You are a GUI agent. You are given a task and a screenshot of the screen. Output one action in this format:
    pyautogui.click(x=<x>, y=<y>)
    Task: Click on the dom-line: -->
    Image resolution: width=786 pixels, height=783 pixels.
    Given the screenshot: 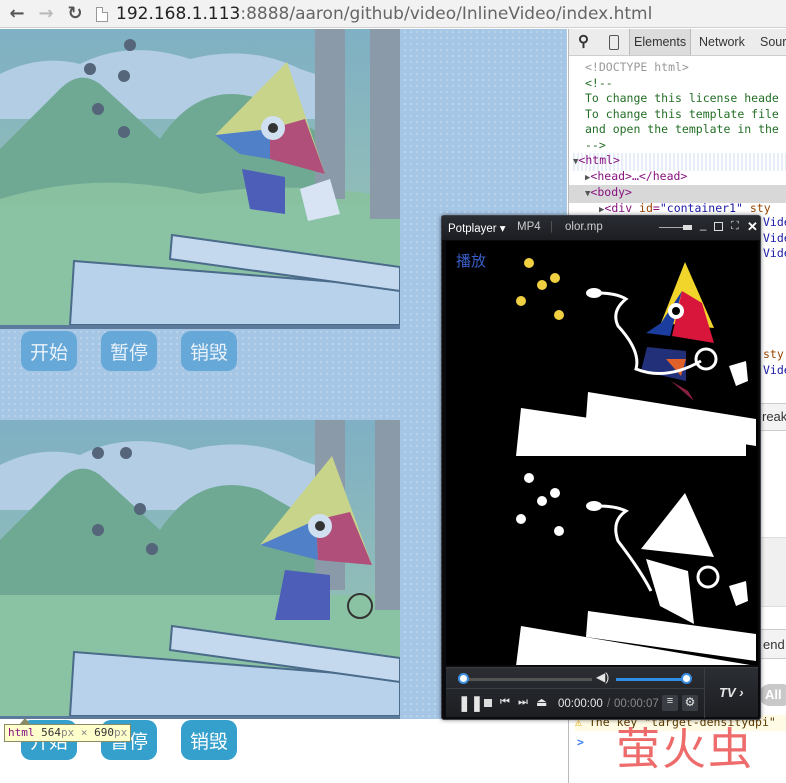 What is the action you would take?
    pyautogui.click(x=685, y=146)
    